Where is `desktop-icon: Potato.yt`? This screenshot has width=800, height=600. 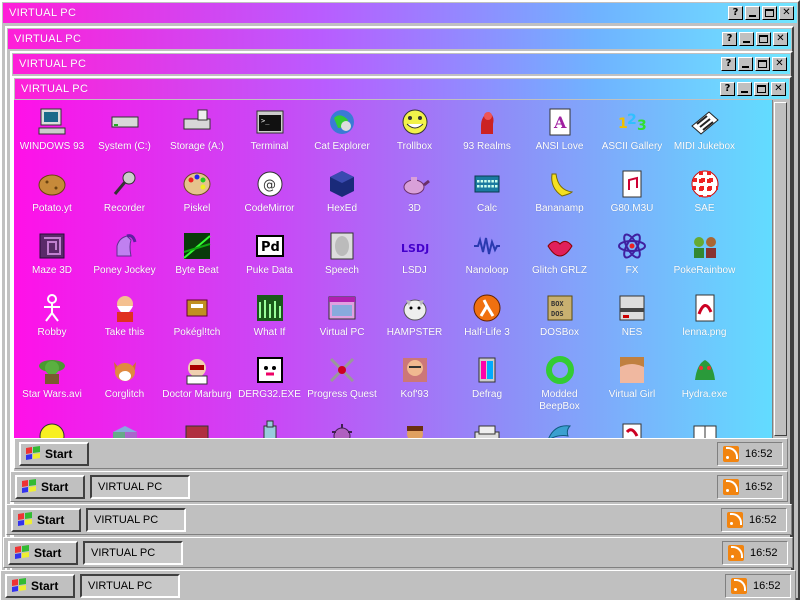 desktop-icon: Potato.yt is located at coordinates (52, 191).